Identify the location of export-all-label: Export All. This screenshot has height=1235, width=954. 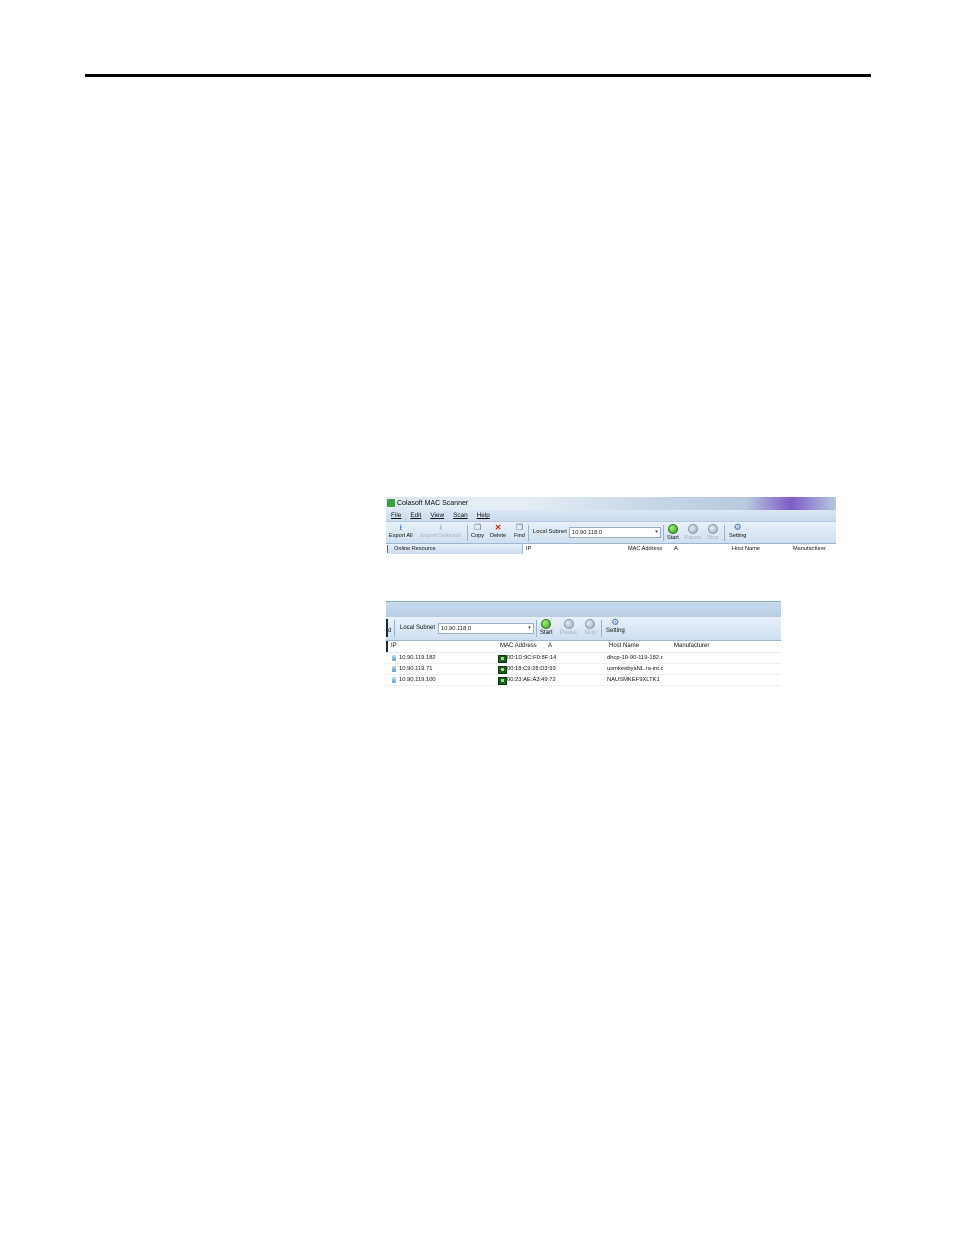
(401, 536).